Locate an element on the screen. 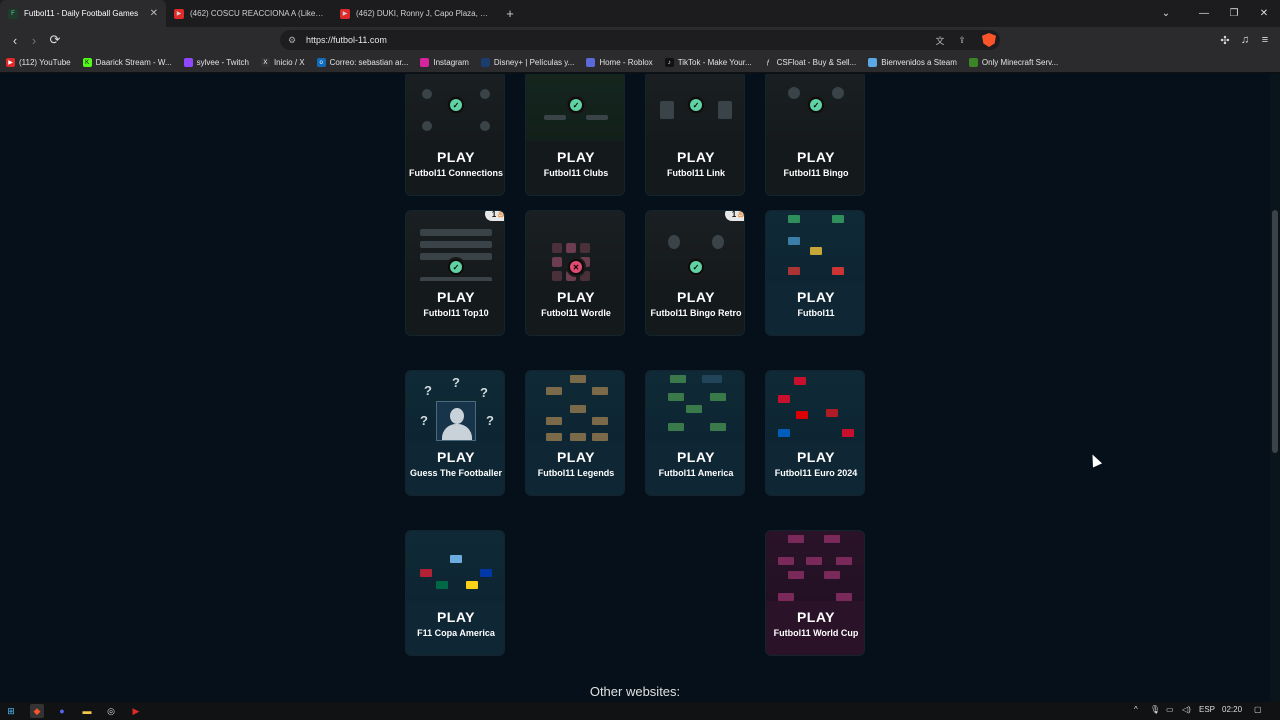 Image resolution: width=1280 pixels, height=720 pixels. scrollbar-thumb is located at coordinates (1275, 331).